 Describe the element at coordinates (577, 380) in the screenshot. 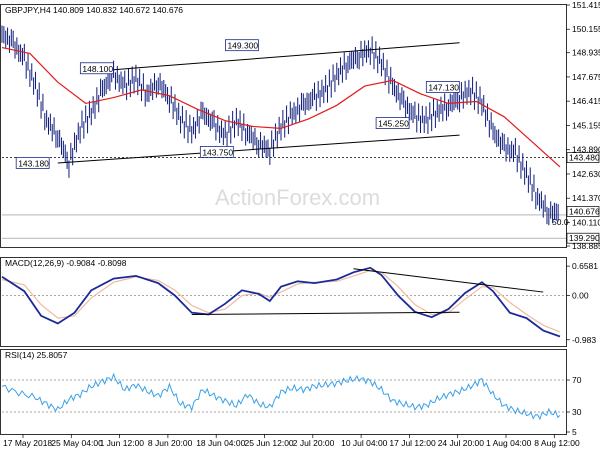

I see `rsi-tick-label: 70` at that location.